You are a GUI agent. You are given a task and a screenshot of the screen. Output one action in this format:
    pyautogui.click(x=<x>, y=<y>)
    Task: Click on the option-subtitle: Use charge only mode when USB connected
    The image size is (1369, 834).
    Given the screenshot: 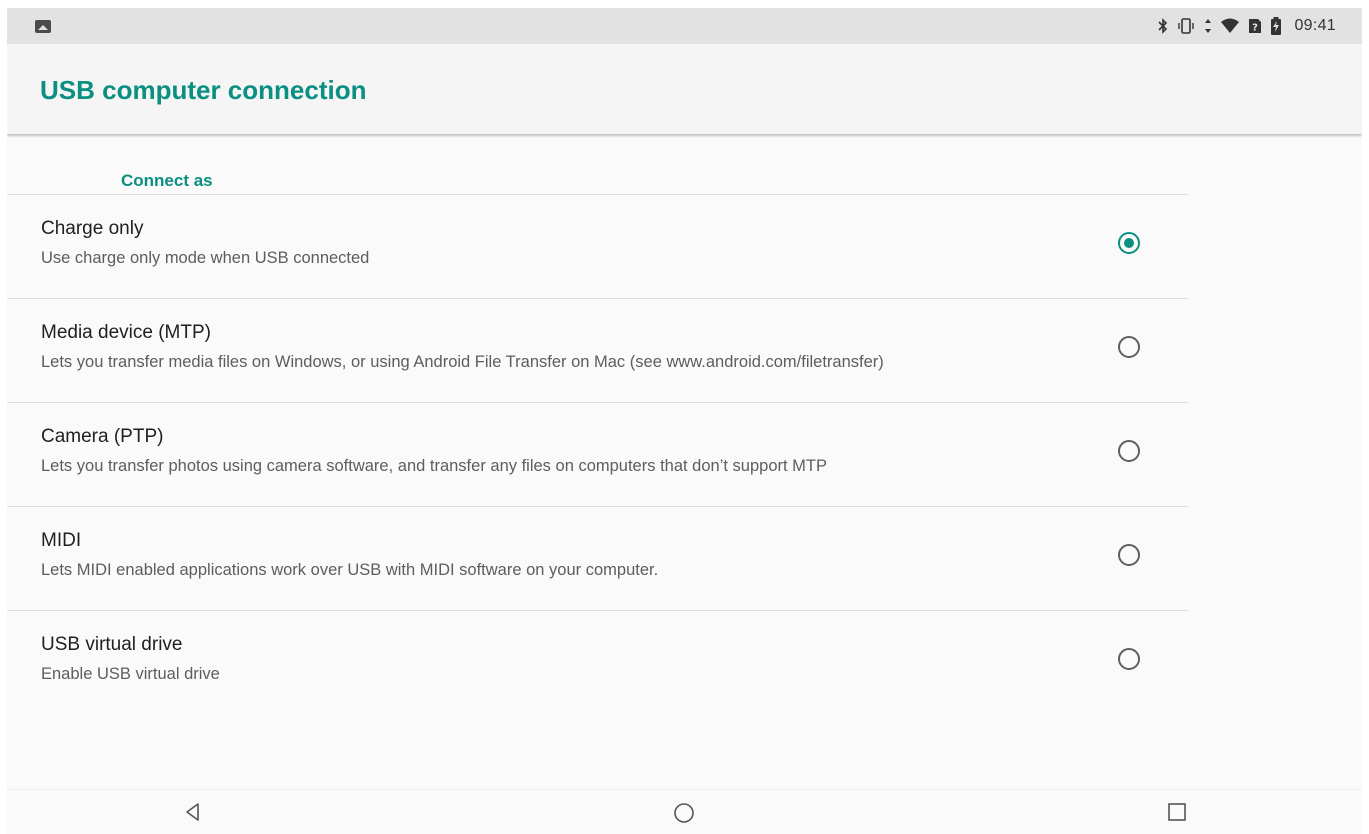 What is the action you would take?
    pyautogui.click(x=205, y=258)
    